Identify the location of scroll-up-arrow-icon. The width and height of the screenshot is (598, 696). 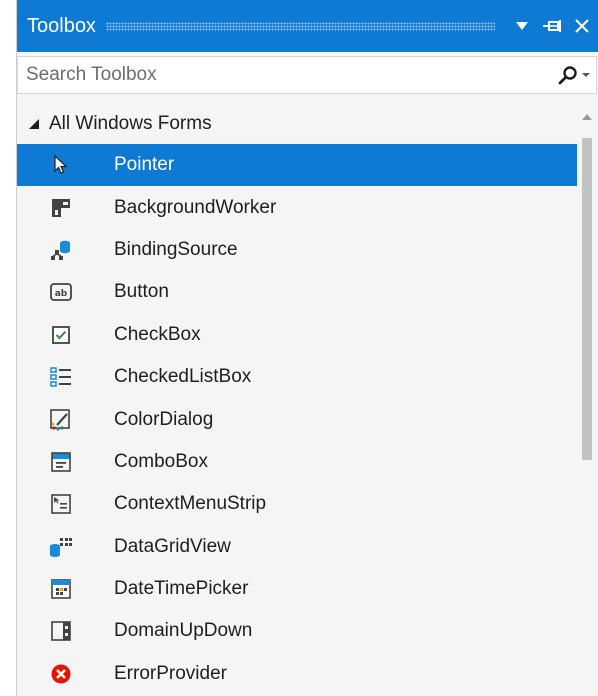
(587, 117).